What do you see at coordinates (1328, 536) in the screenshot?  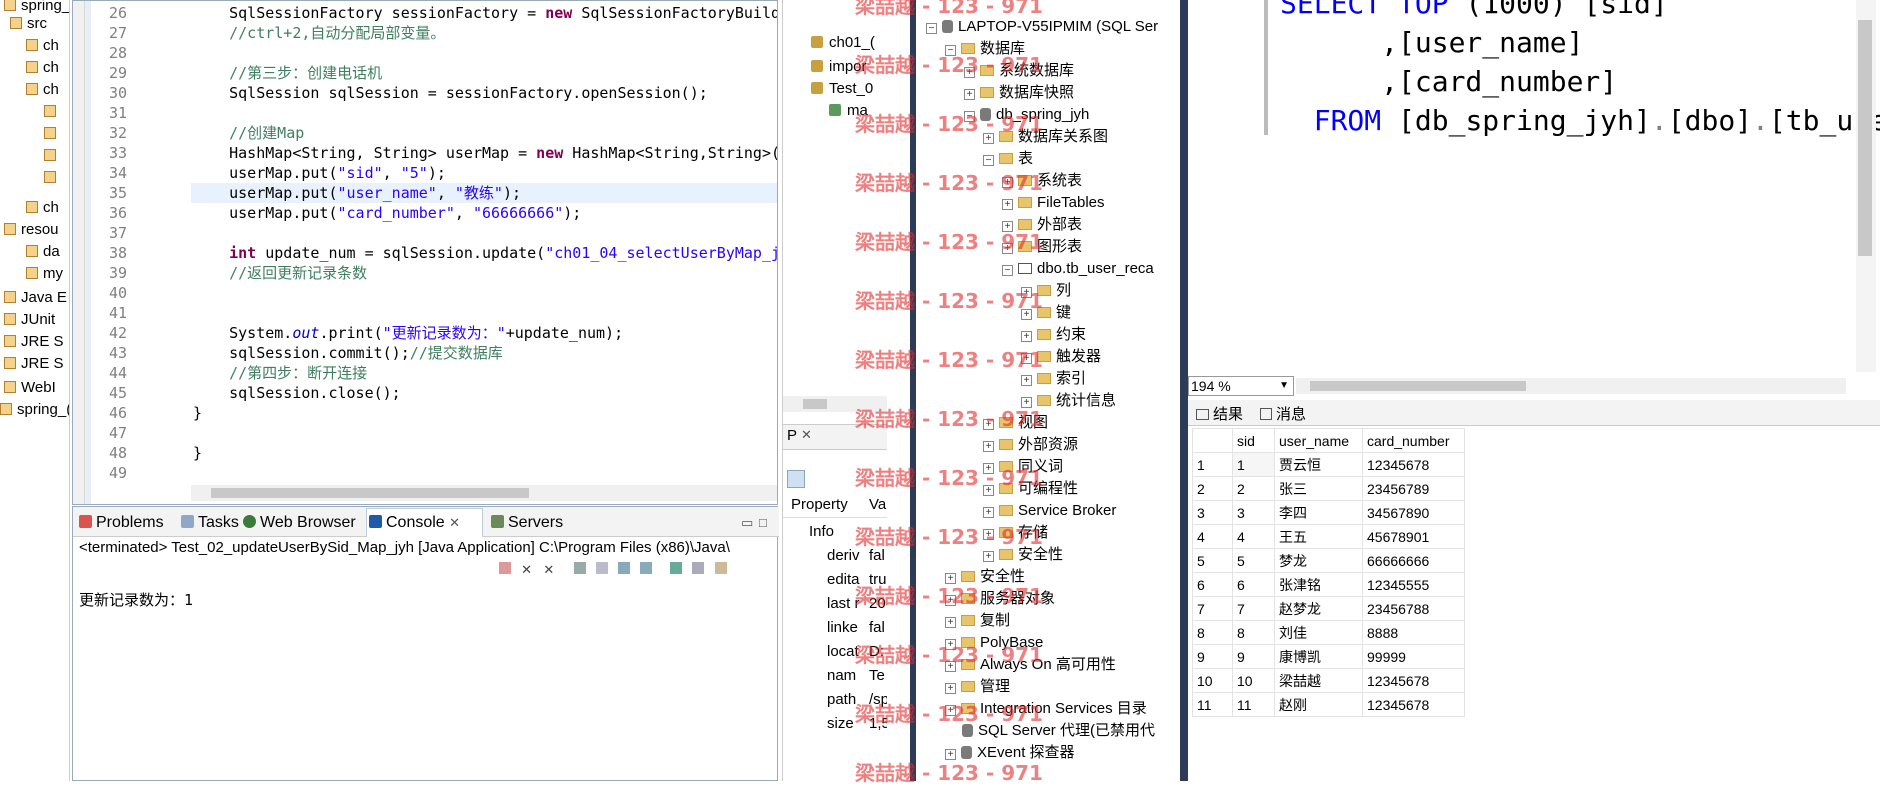 I see `table-row: 4 4 王五 45678901` at bounding box center [1328, 536].